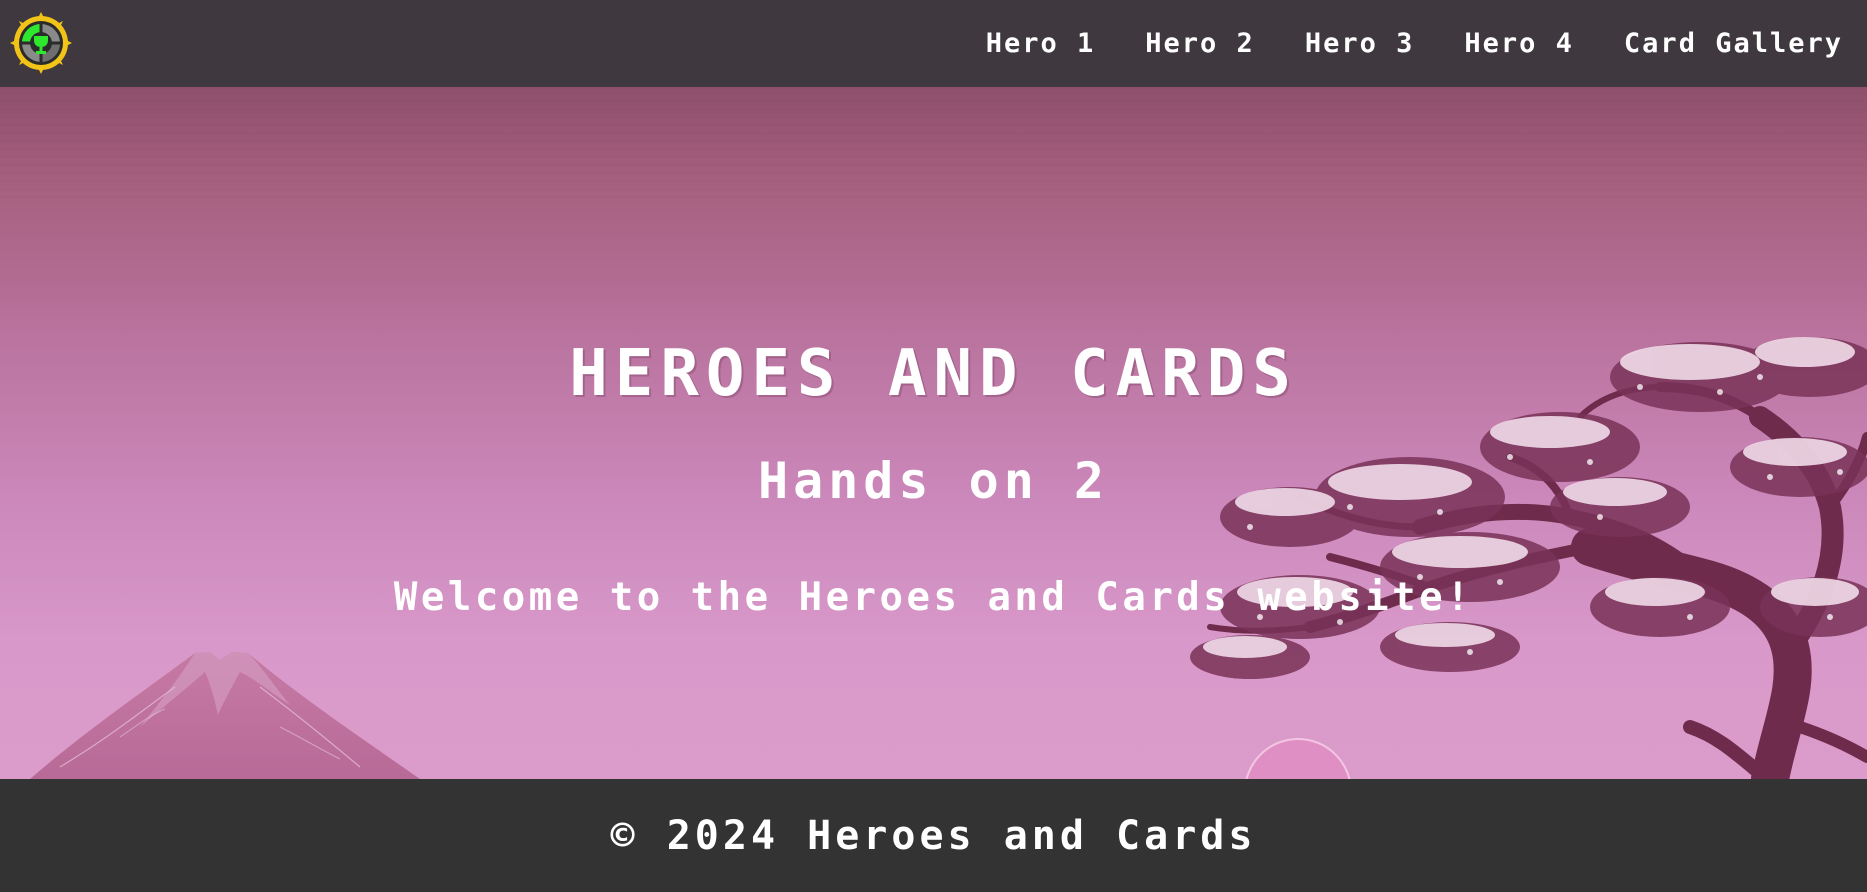 The width and height of the screenshot is (1867, 892). I want to click on nav-card-gallery: Card Gallery, so click(1733, 43).